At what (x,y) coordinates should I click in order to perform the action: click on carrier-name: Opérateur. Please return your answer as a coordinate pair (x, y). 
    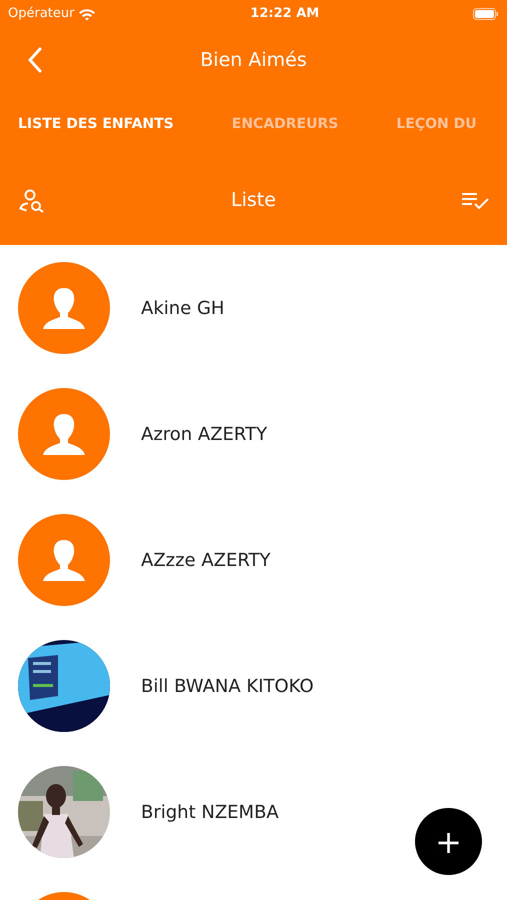
    Looking at the image, I should click on (41, 14).